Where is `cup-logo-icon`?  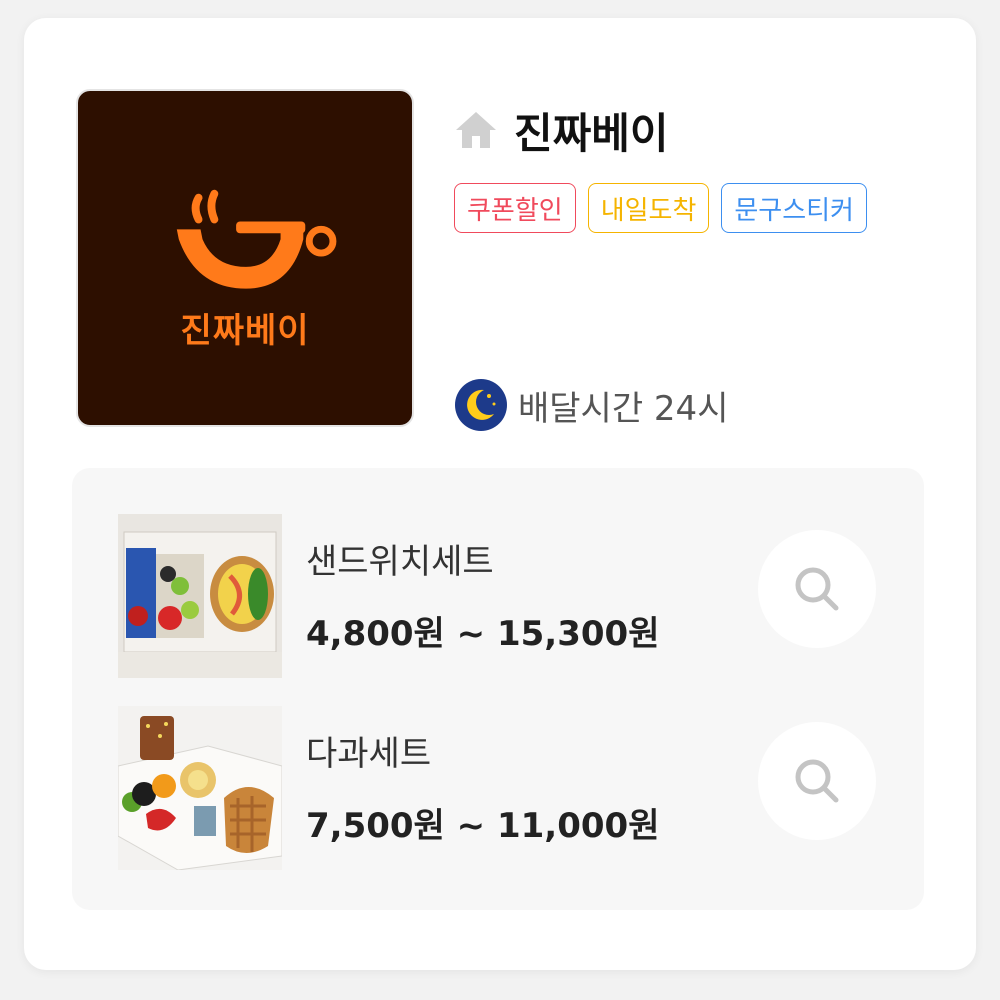 cup-logo-icon is located at coordinates (256, 239).